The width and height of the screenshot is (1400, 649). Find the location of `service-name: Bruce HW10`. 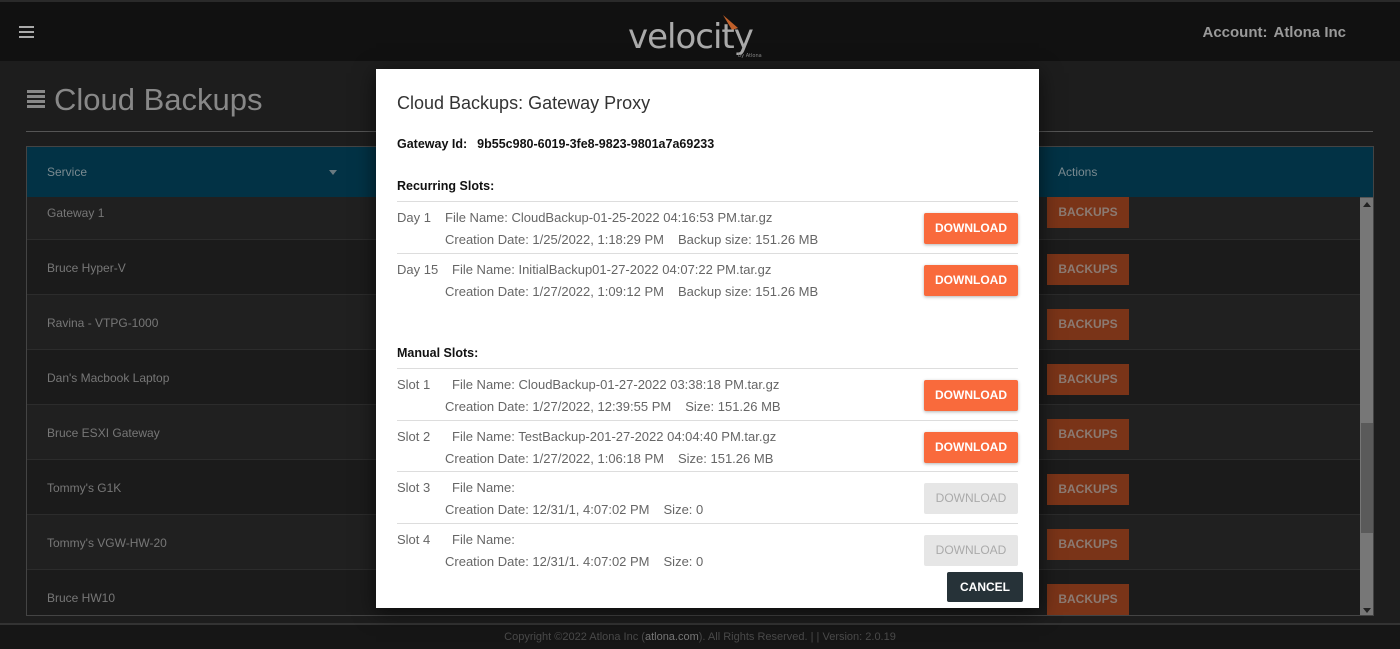

service-name: Bruce HW10 is located at coordinates (81, 598).